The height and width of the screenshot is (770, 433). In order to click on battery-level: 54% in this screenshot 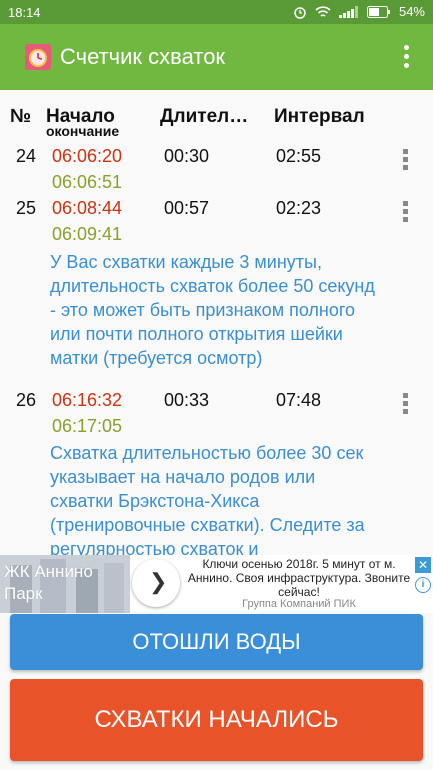, I will do `click(411, 11)`.